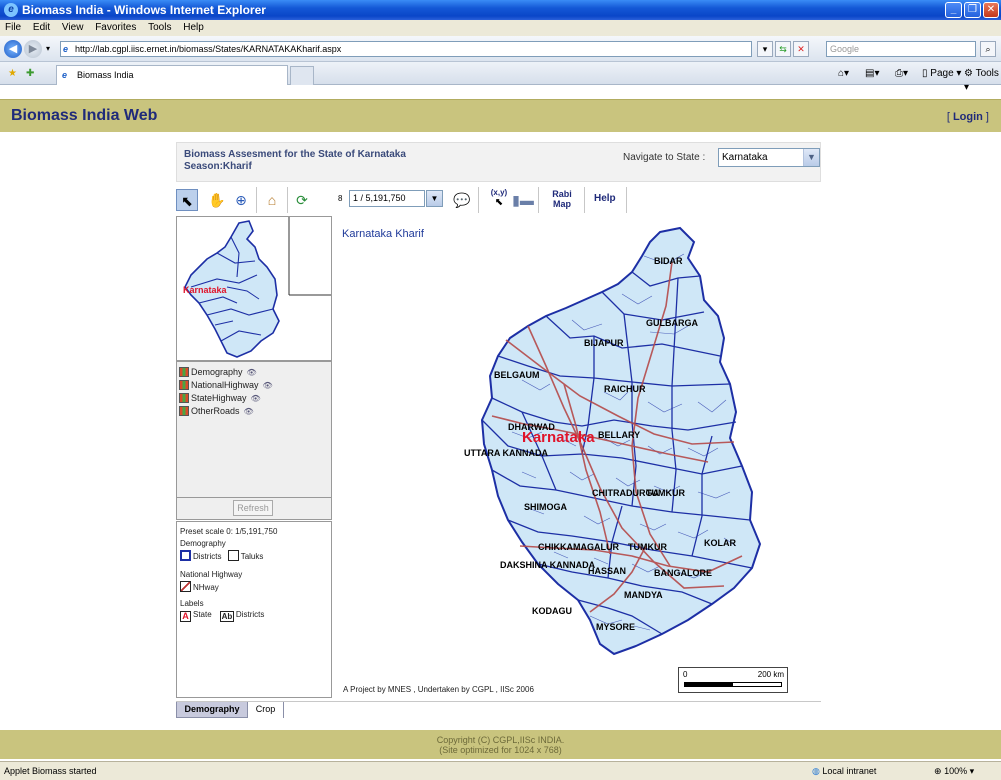  Describe the element at coordinates (220, 398) in the screenshot. I see `layer-state-highway: StateHighway 👁` at that location.